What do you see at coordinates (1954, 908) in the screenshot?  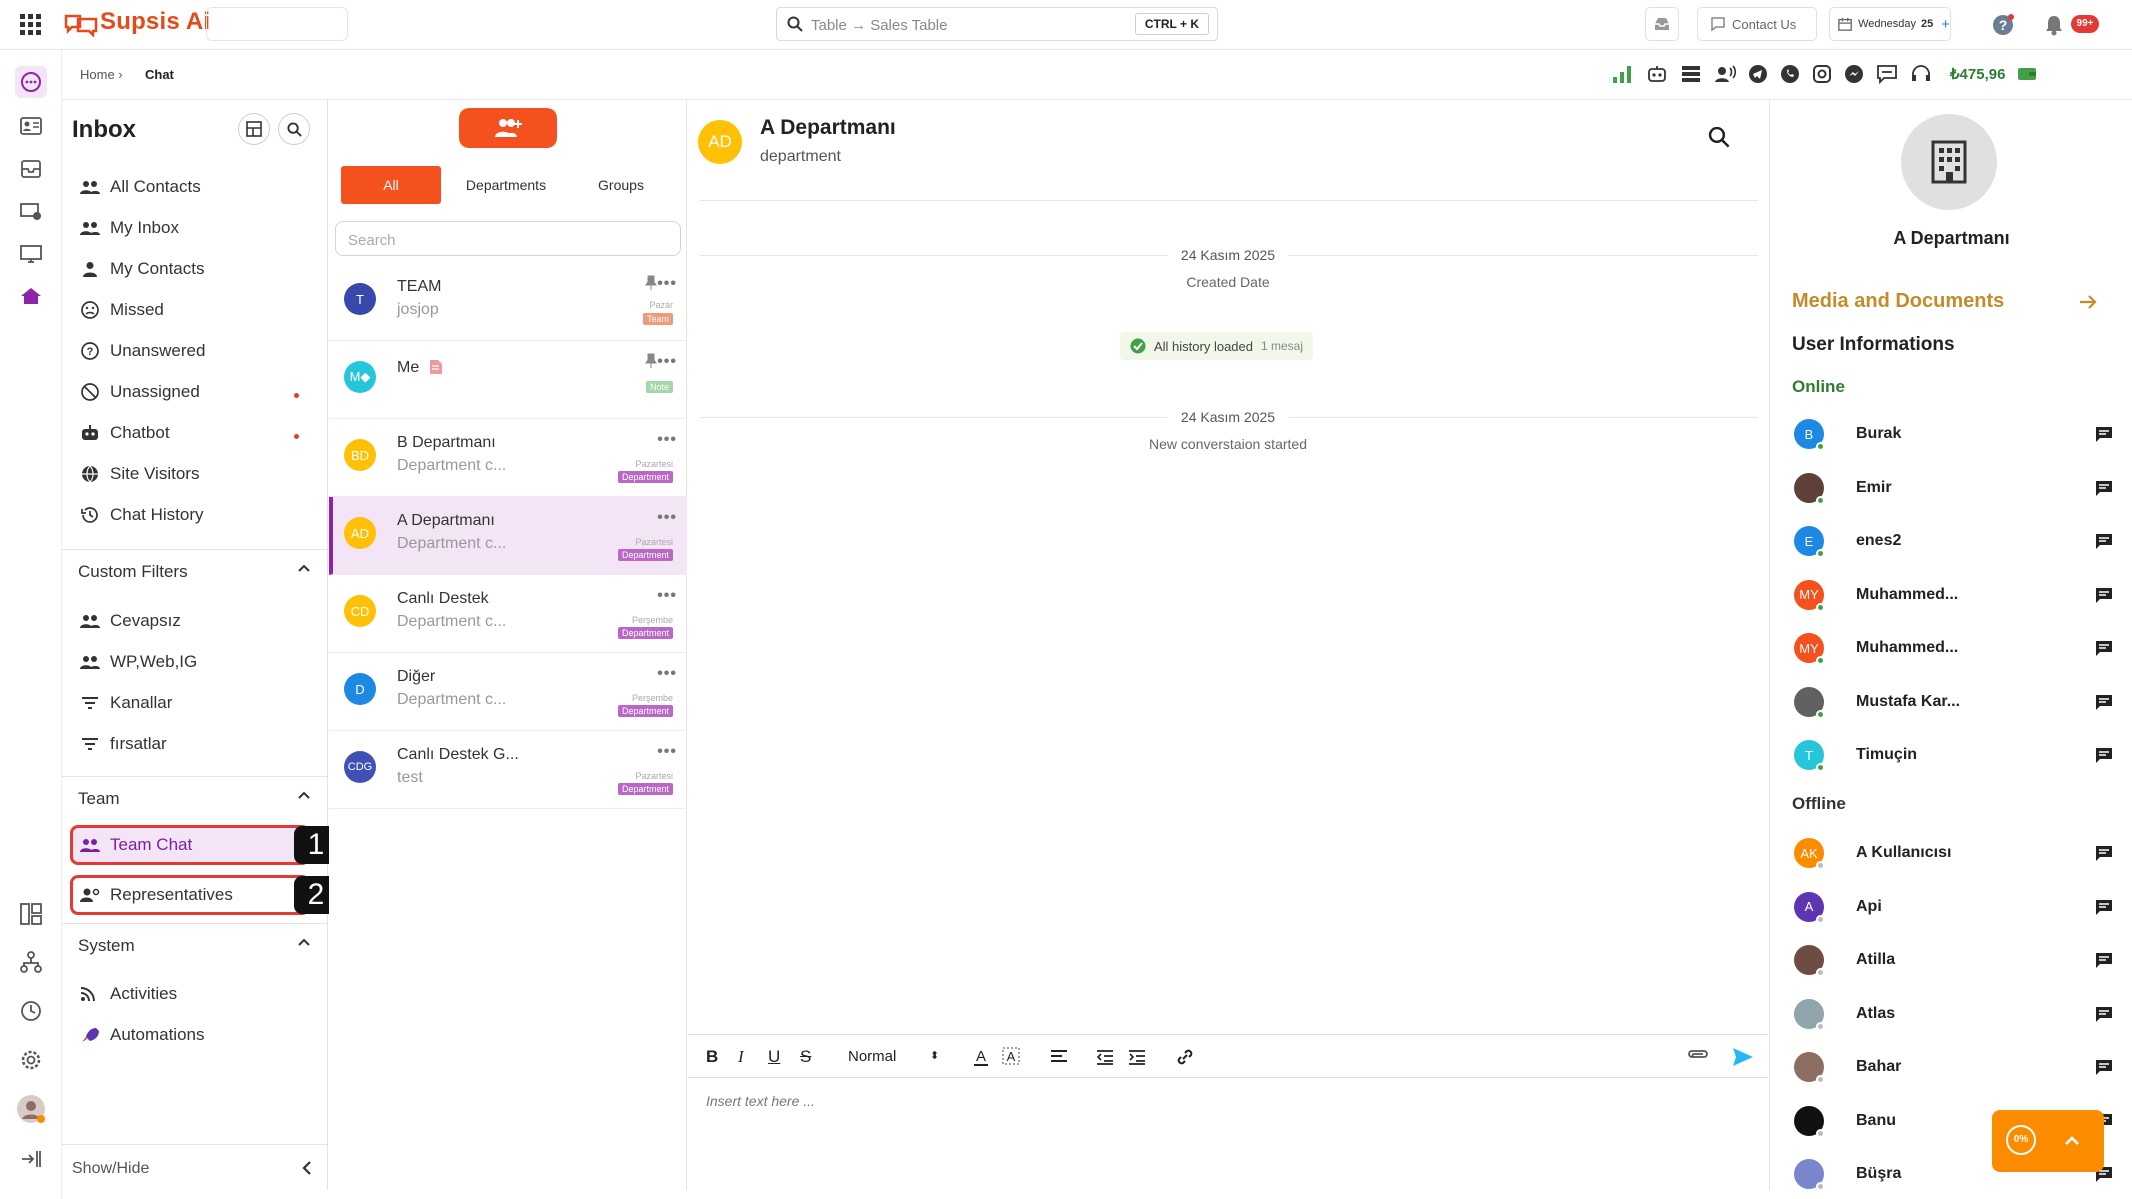 I see `user-row: A Api` at bounding box center [1954, 908].